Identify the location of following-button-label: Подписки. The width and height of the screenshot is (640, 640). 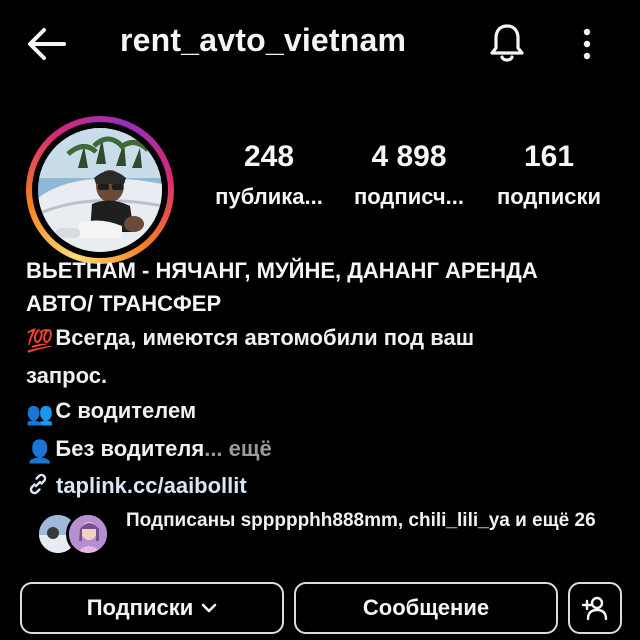
(140, 607).